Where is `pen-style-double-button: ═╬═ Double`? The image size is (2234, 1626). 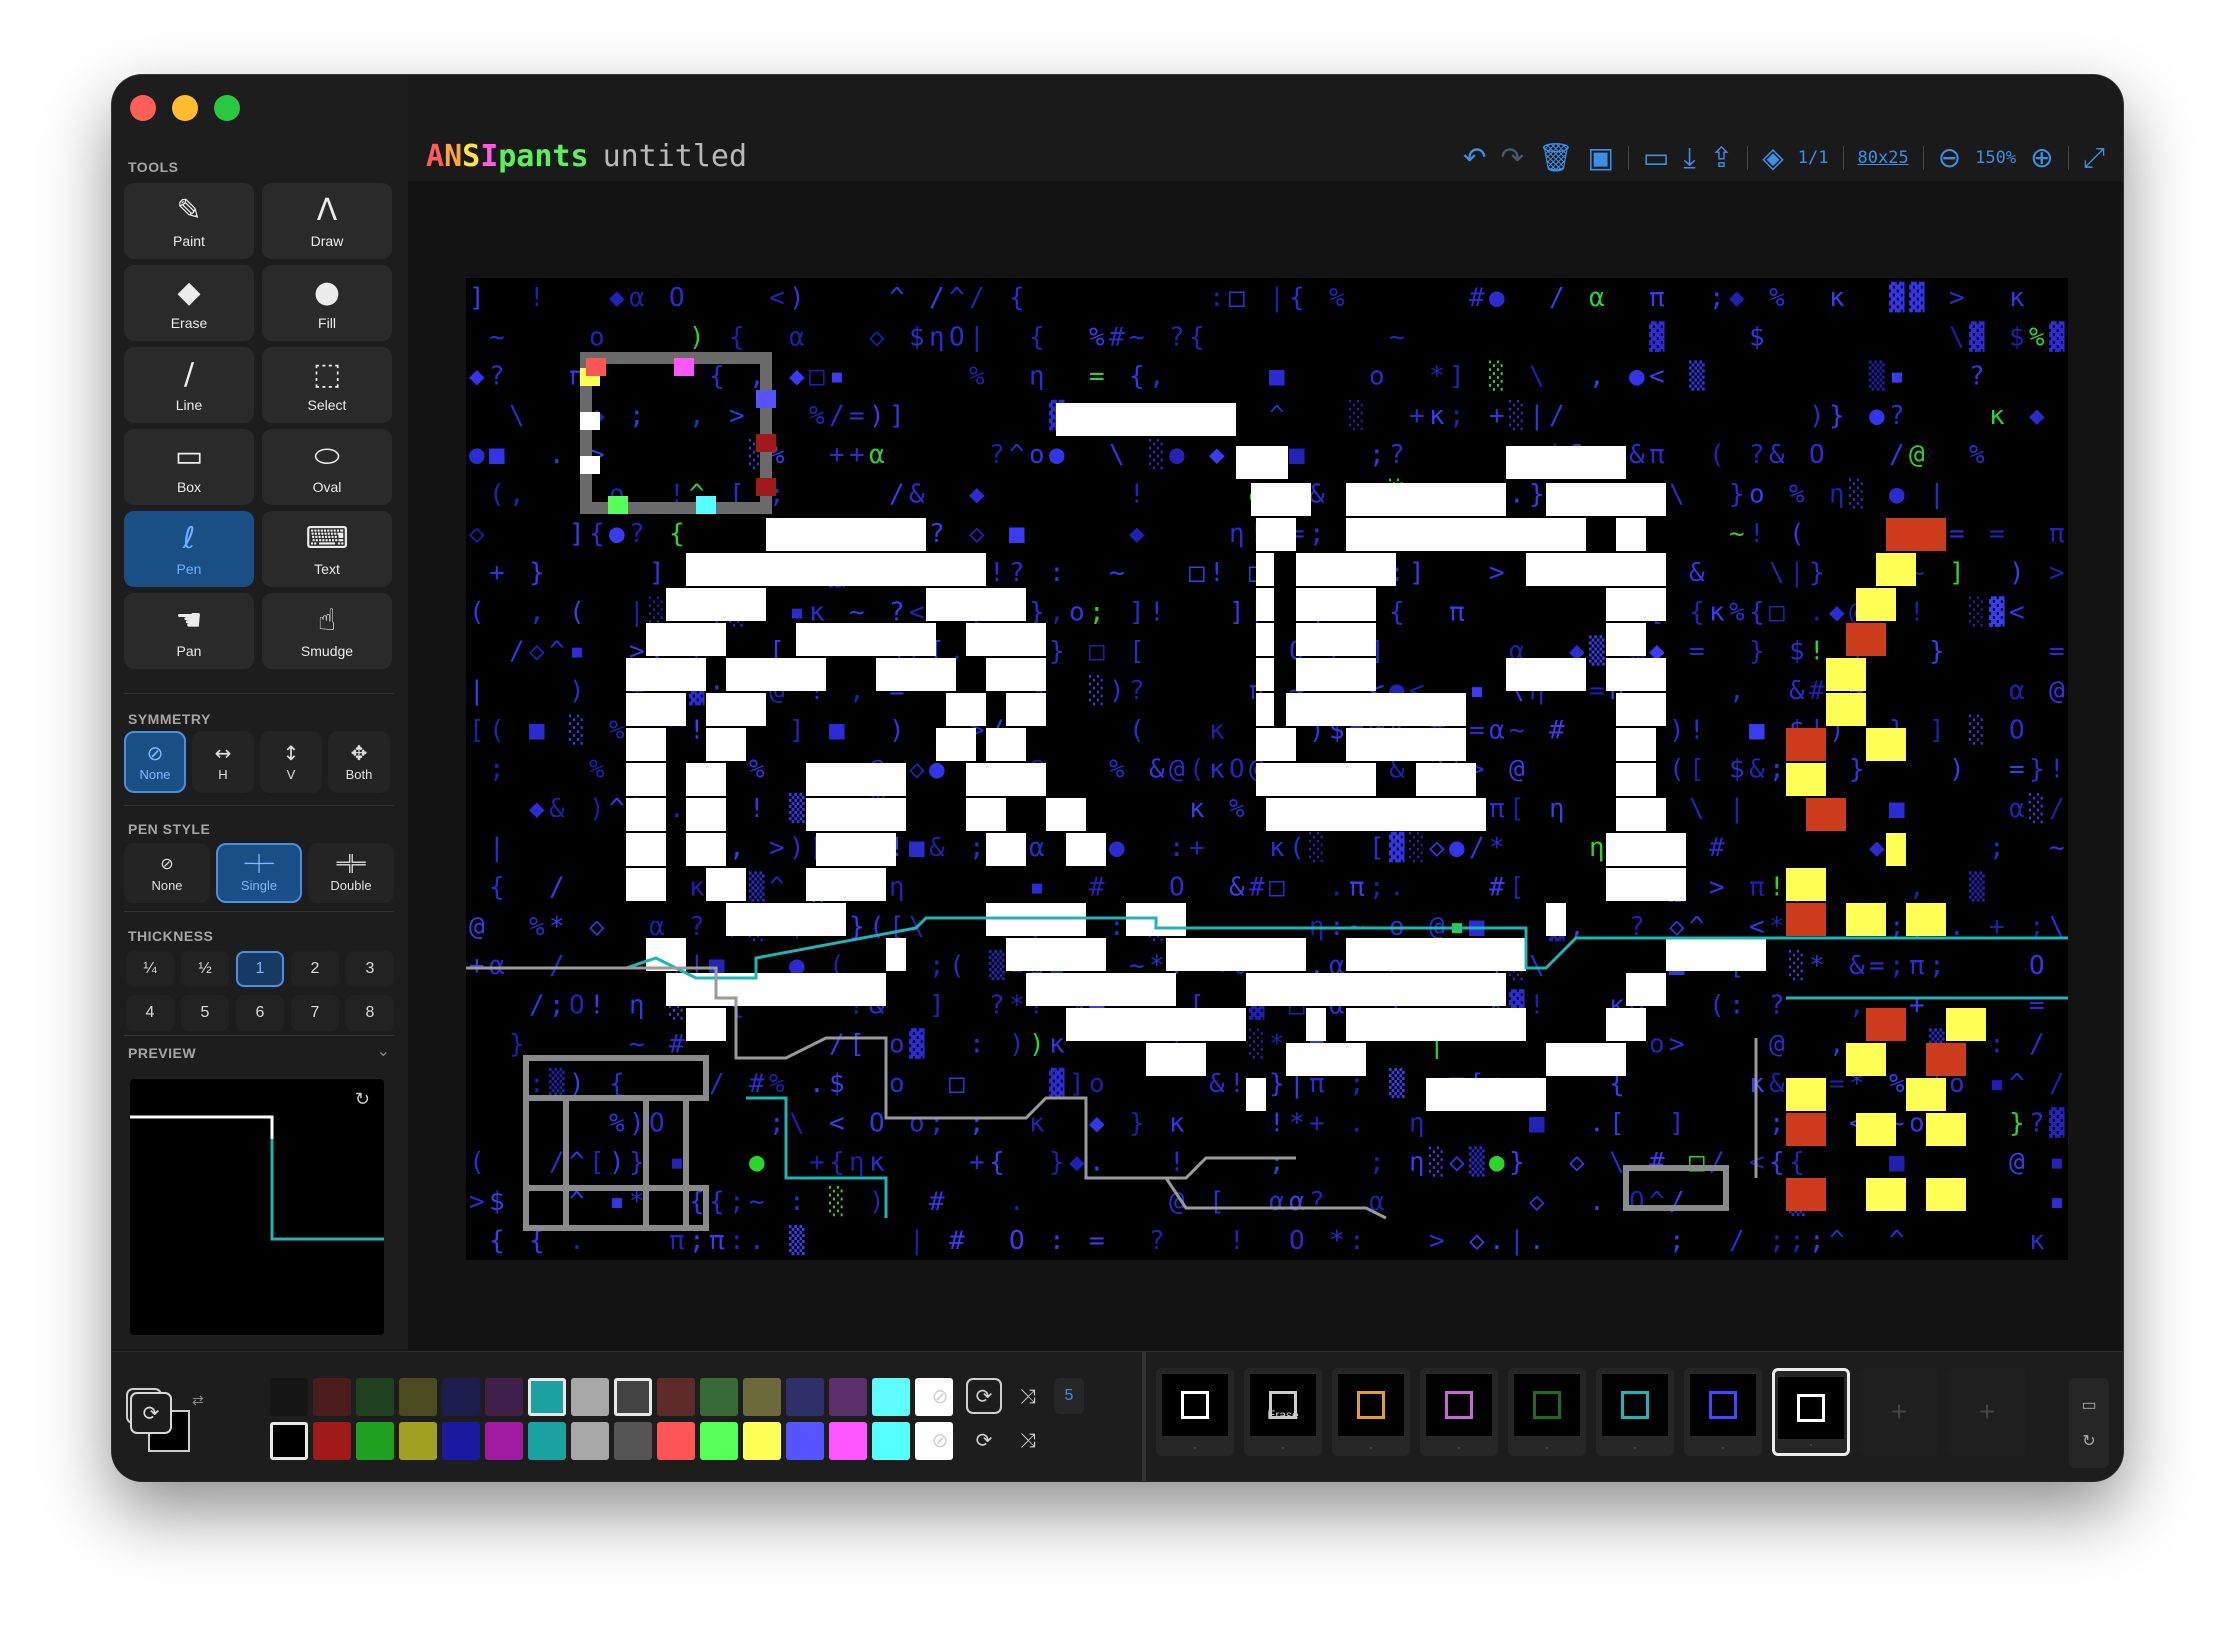
pen-style-double-button: ═╬═ Double is located at coordinates (351, 873).